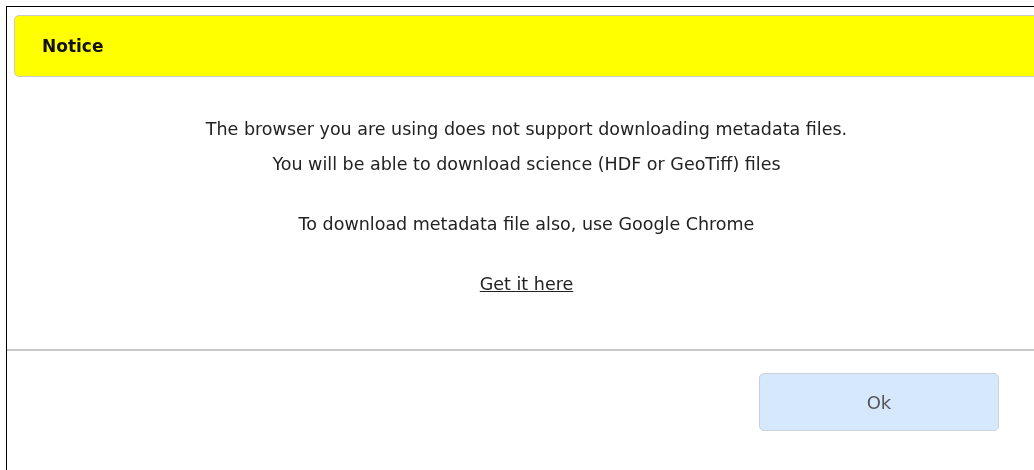 The image size is (1034, 470). What do you see at coordinates (526, 284) in the screenshot?
I see `download-link: Get it here` at bounding box center [526, 284].